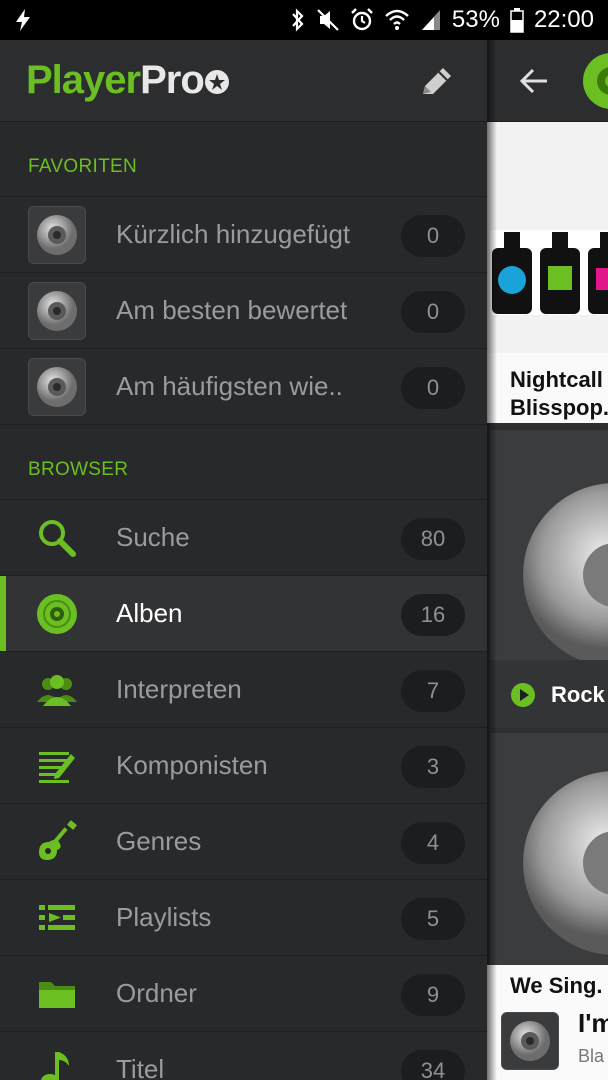 Image resolution: width=608 pixels, height=1080 pixels. What do you see at coordinates (233, 234) in the screenshot?
I see `favorite-label: Kürzlich hinzugefügt` at bounding box center [233, 234].